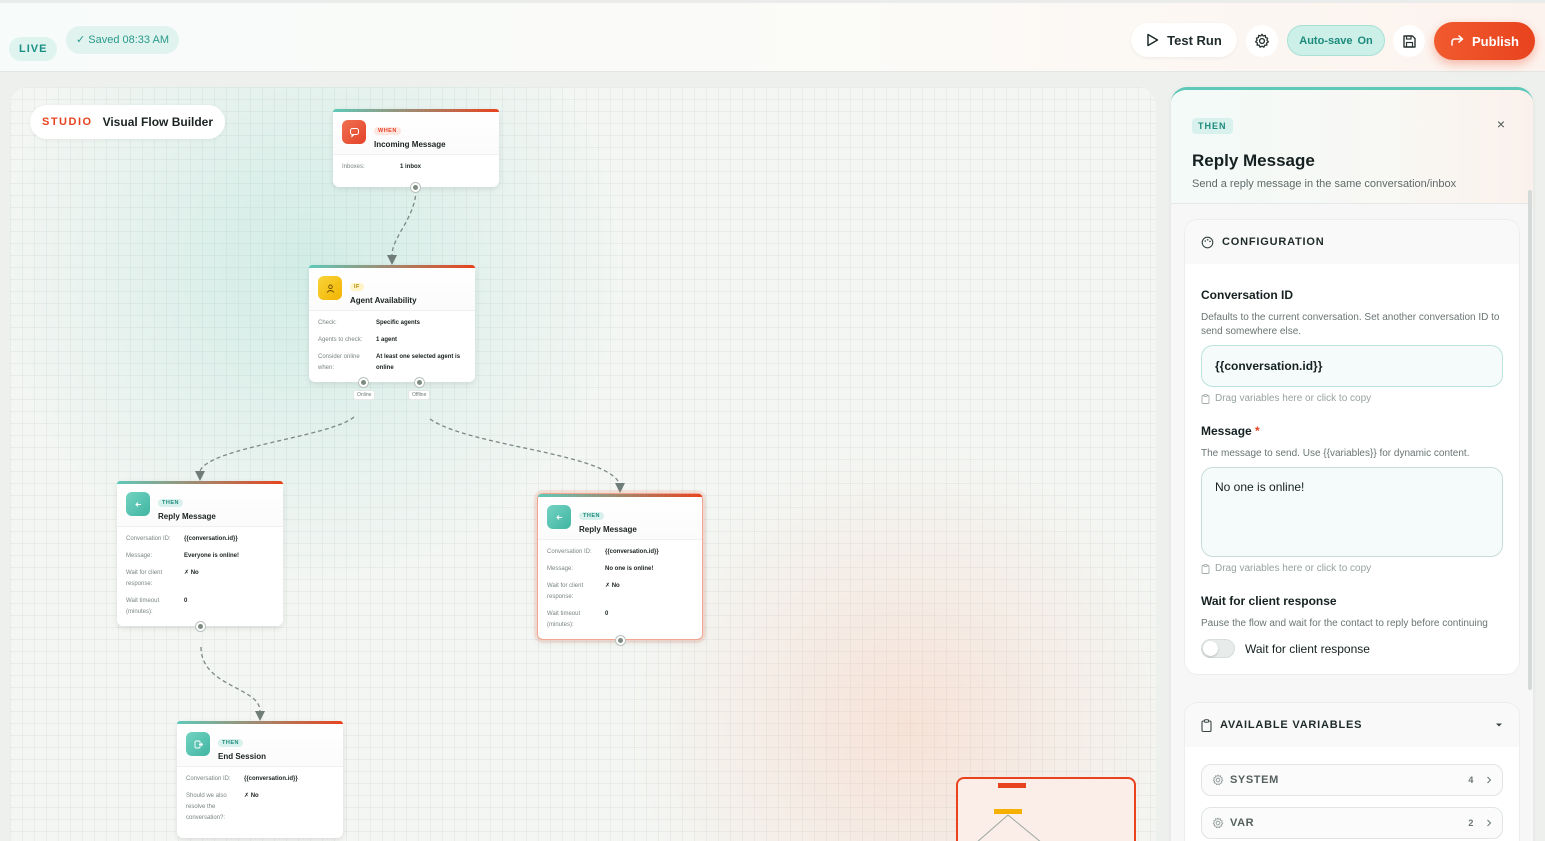 The height and width of the screenshot is (841, 1545). Describe the element at coordinates (170, 503) in the screenshot. I see `node-tag: THEN` at that location.